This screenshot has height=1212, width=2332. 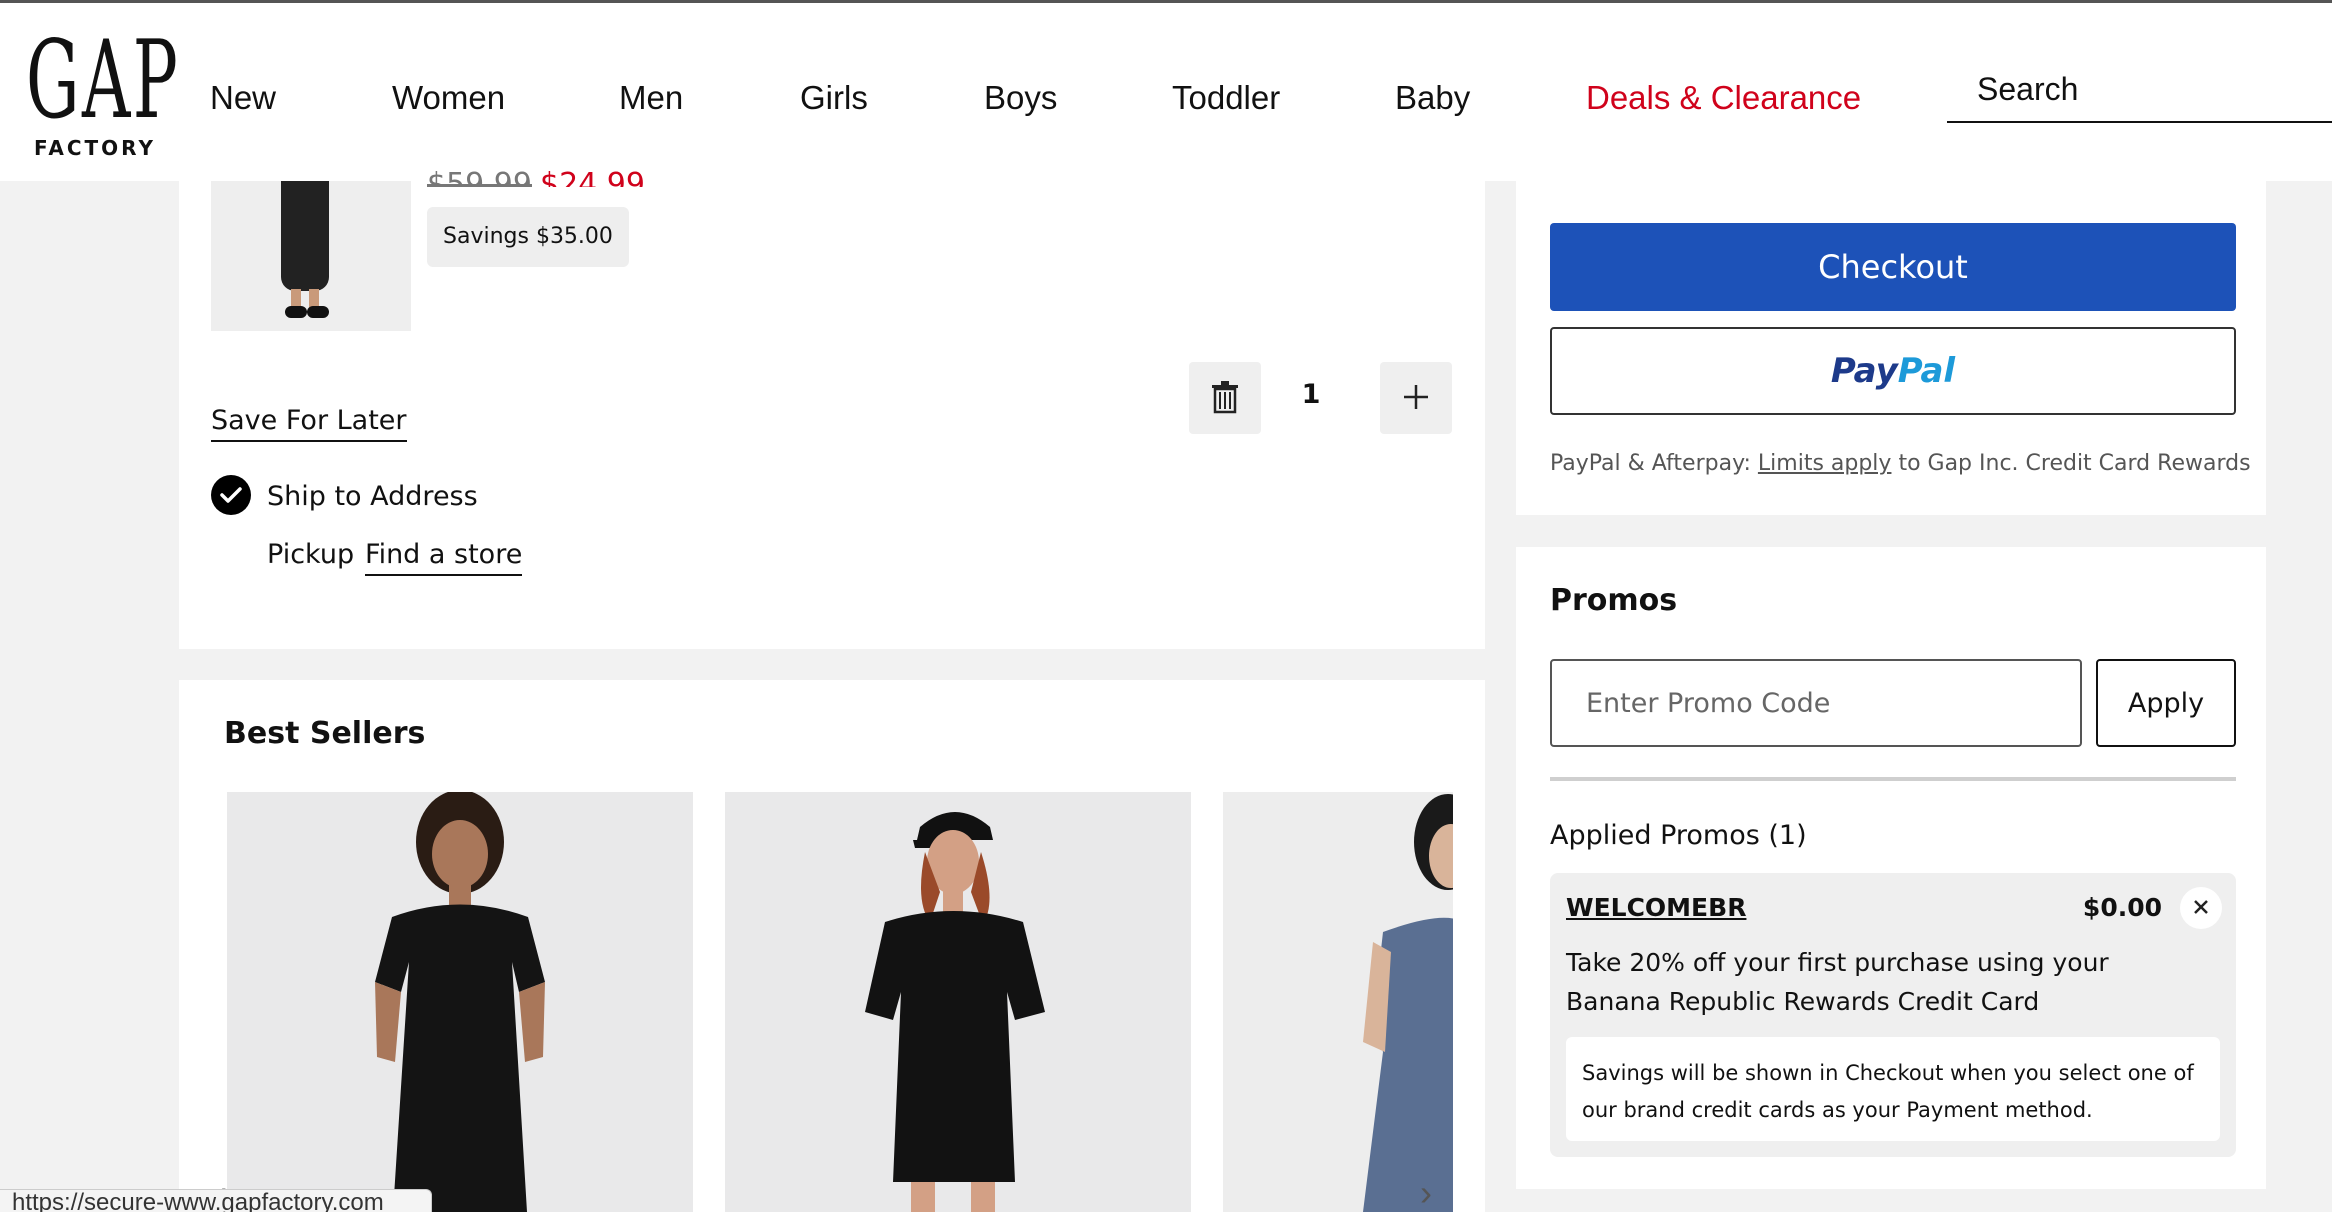 What do you see at coordinates (325, 733) in the screenshot?
I see `best-sellers-title: Best Sellers` at bounding box center [325, 733].